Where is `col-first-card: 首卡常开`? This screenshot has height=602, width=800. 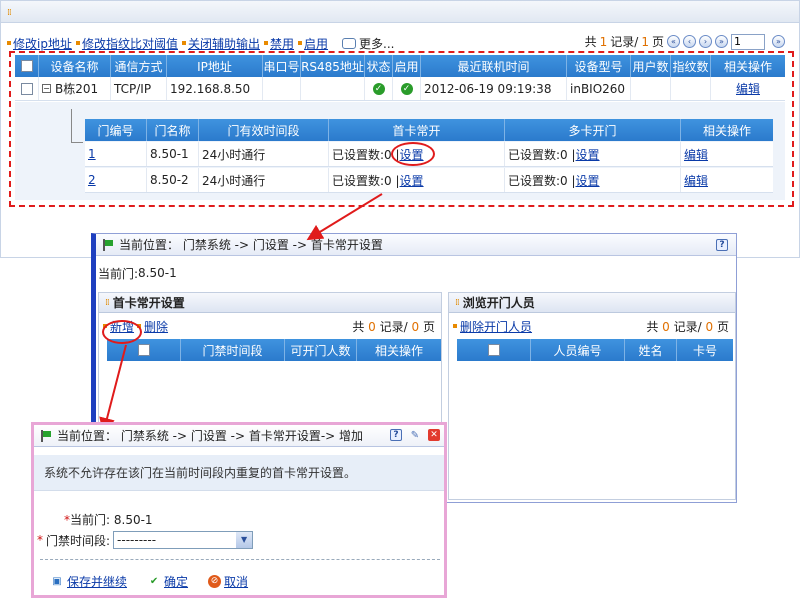 col-first-card: 首卡常开 is located at coordinates (417, 130).